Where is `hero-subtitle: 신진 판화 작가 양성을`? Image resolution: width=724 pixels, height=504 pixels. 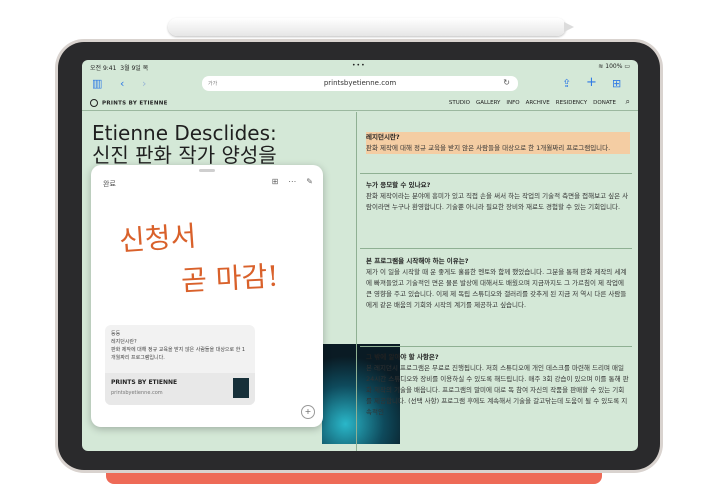 hero-subtitle: 신진 판화 작가 양성을 is located at coordinates (184, 155).